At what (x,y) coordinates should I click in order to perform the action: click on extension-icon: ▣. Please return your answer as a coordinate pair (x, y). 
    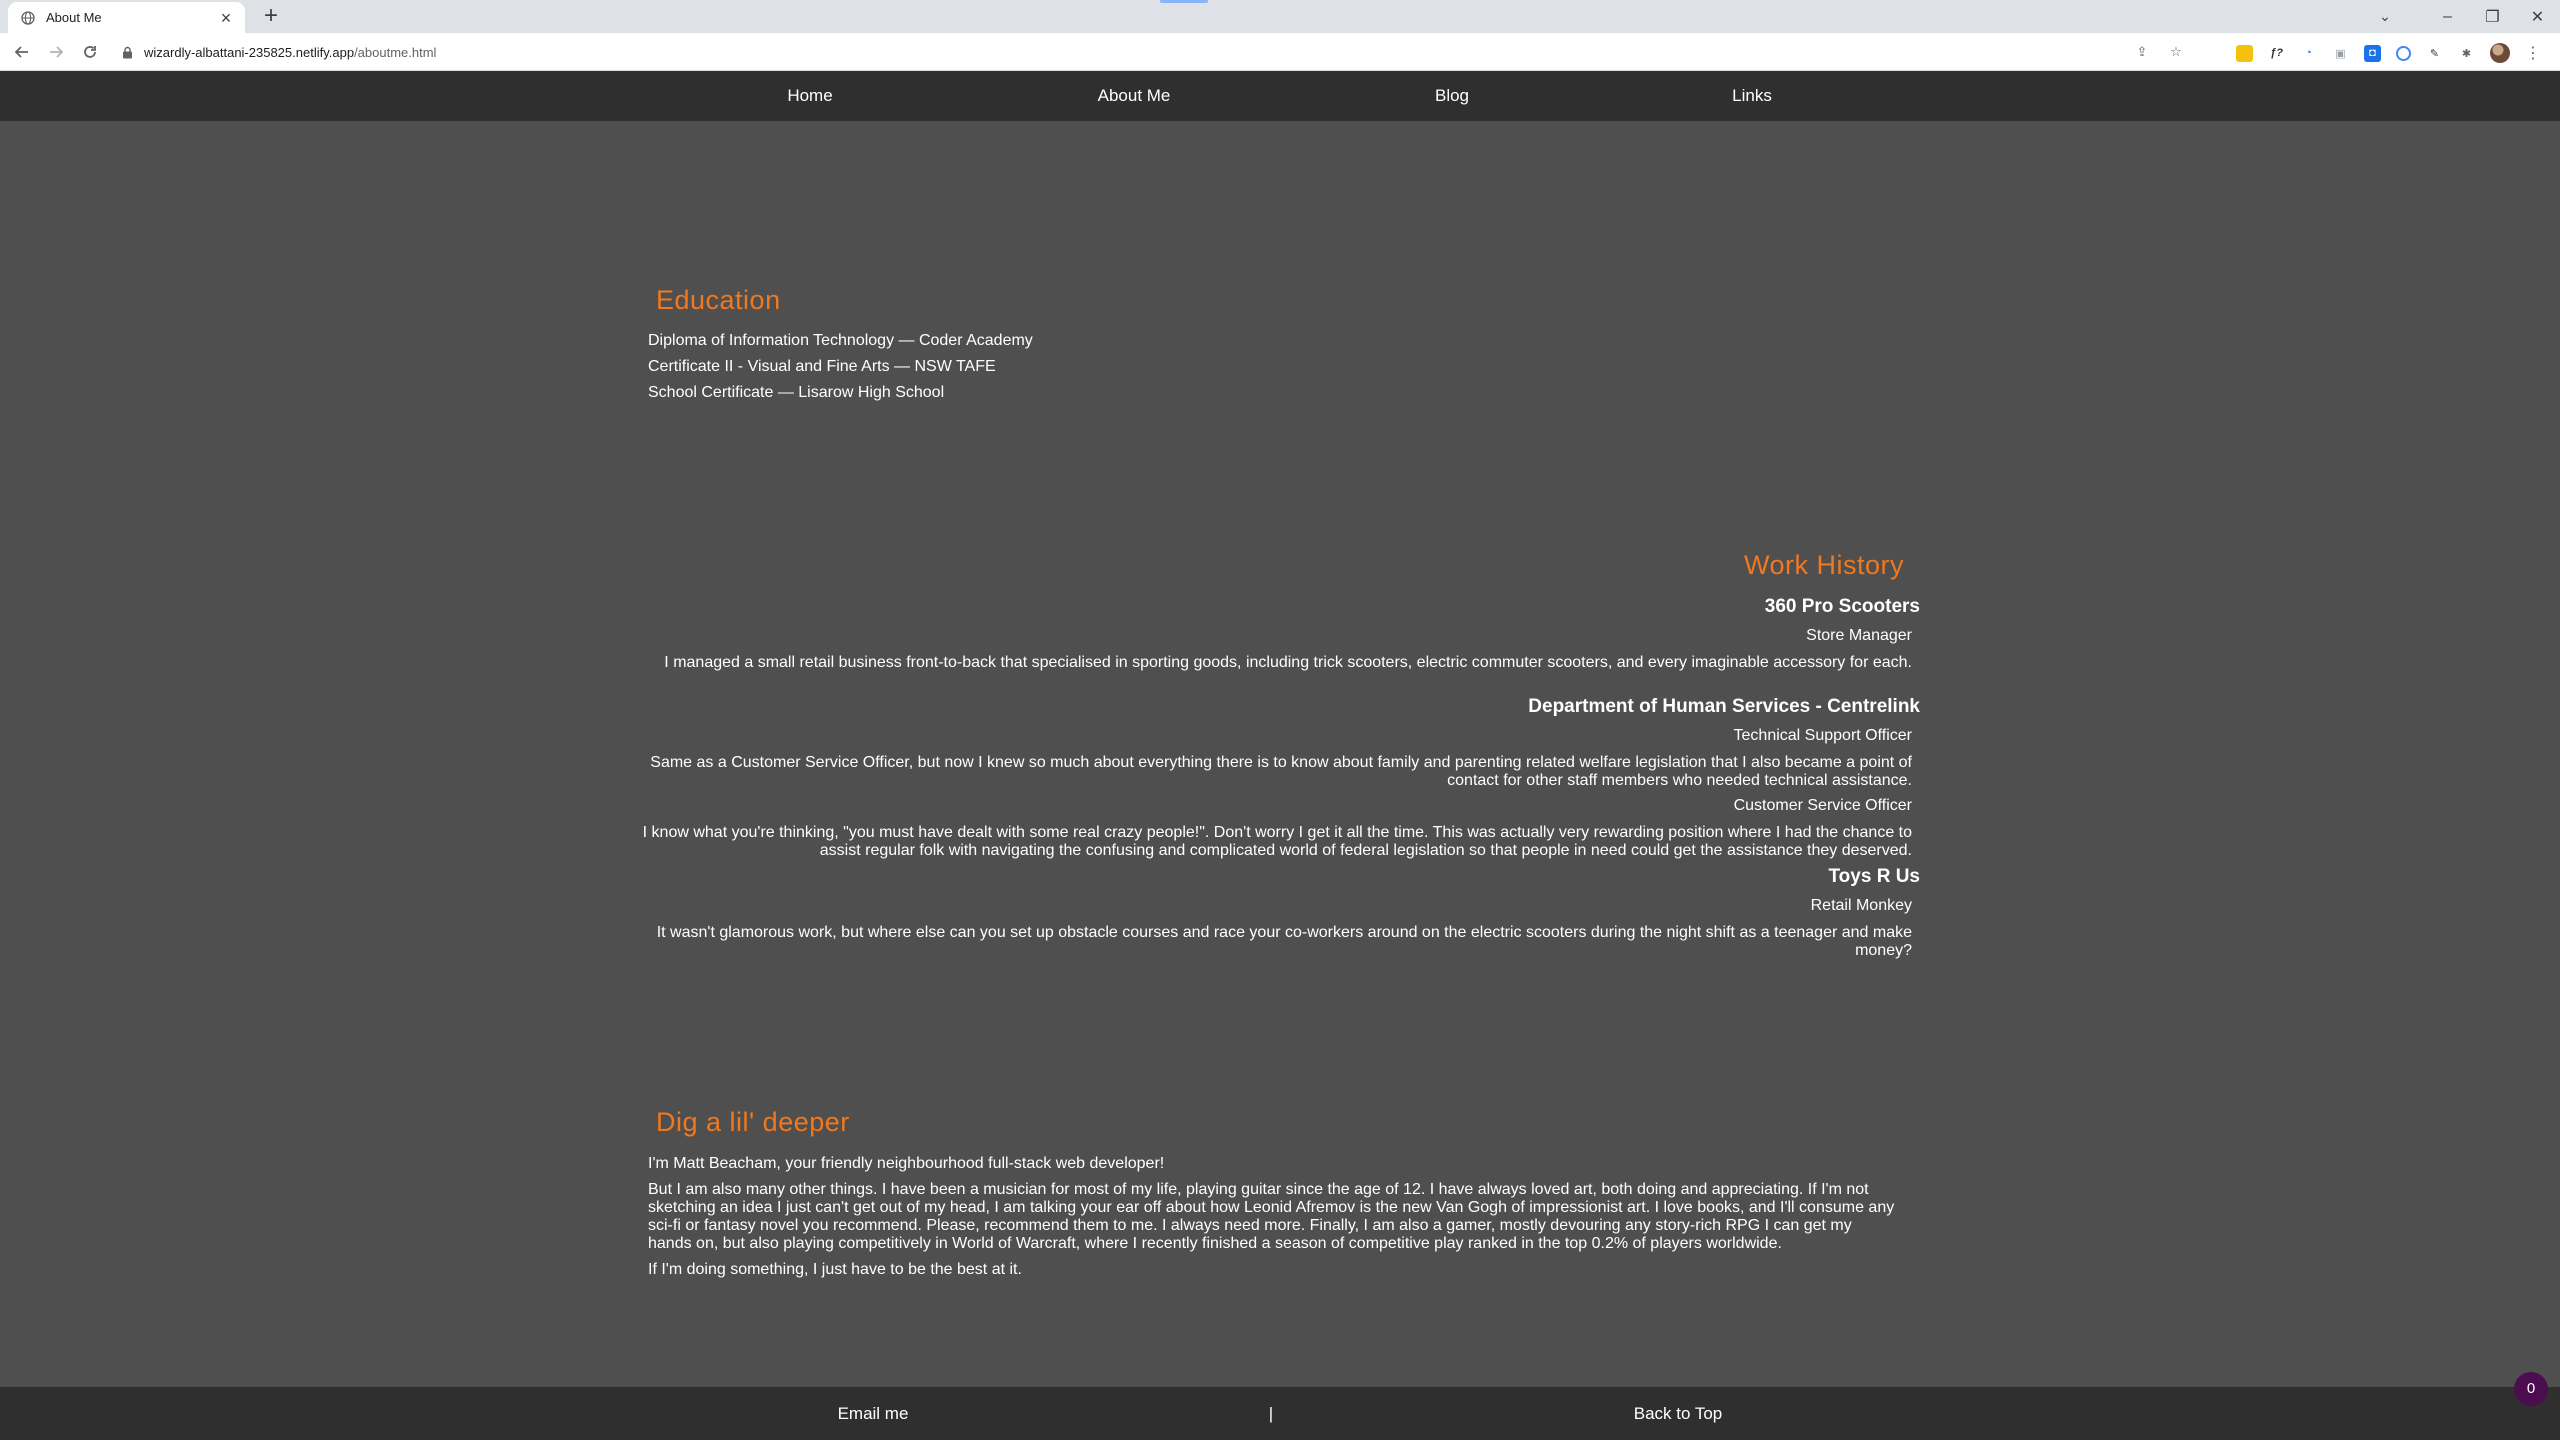
    Looking at the image, I should click on (2340, 53).